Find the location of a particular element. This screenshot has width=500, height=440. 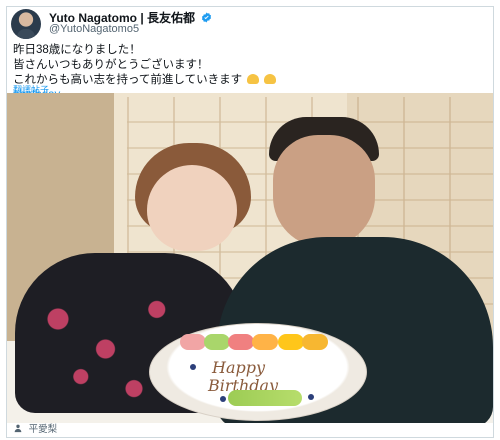

verified-badge-icon is located at coordinates (207, 17).